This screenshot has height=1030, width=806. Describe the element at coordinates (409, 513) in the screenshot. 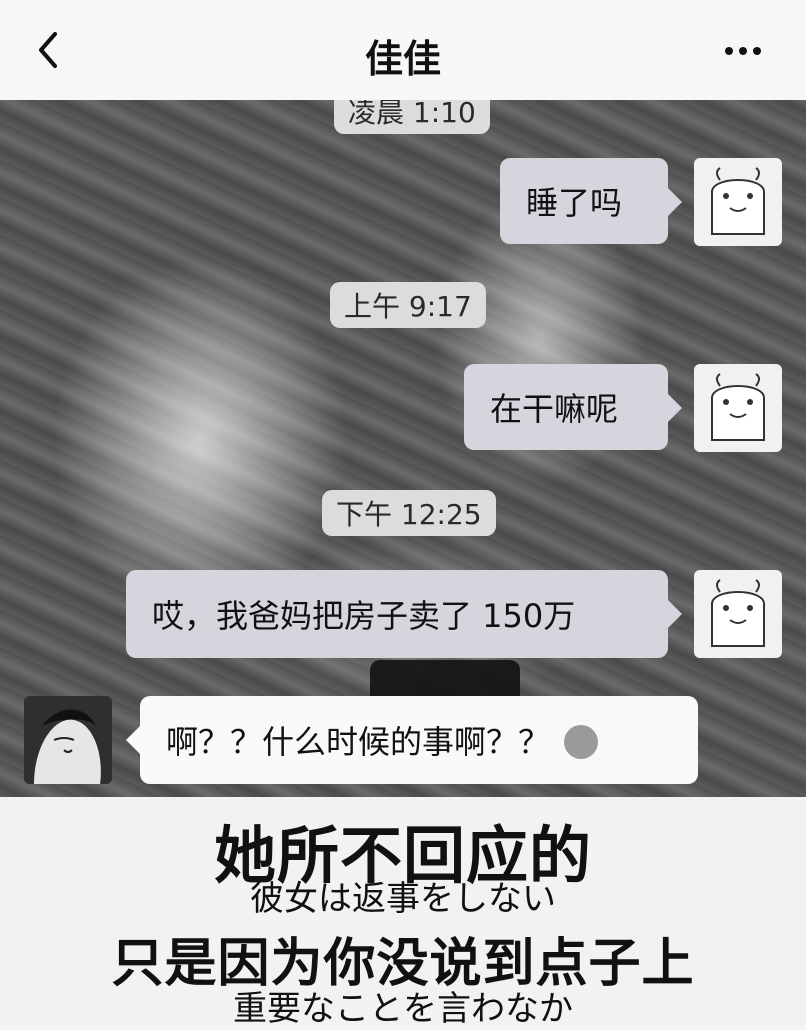

I see `timestamp: 下午 12:25` at that location.